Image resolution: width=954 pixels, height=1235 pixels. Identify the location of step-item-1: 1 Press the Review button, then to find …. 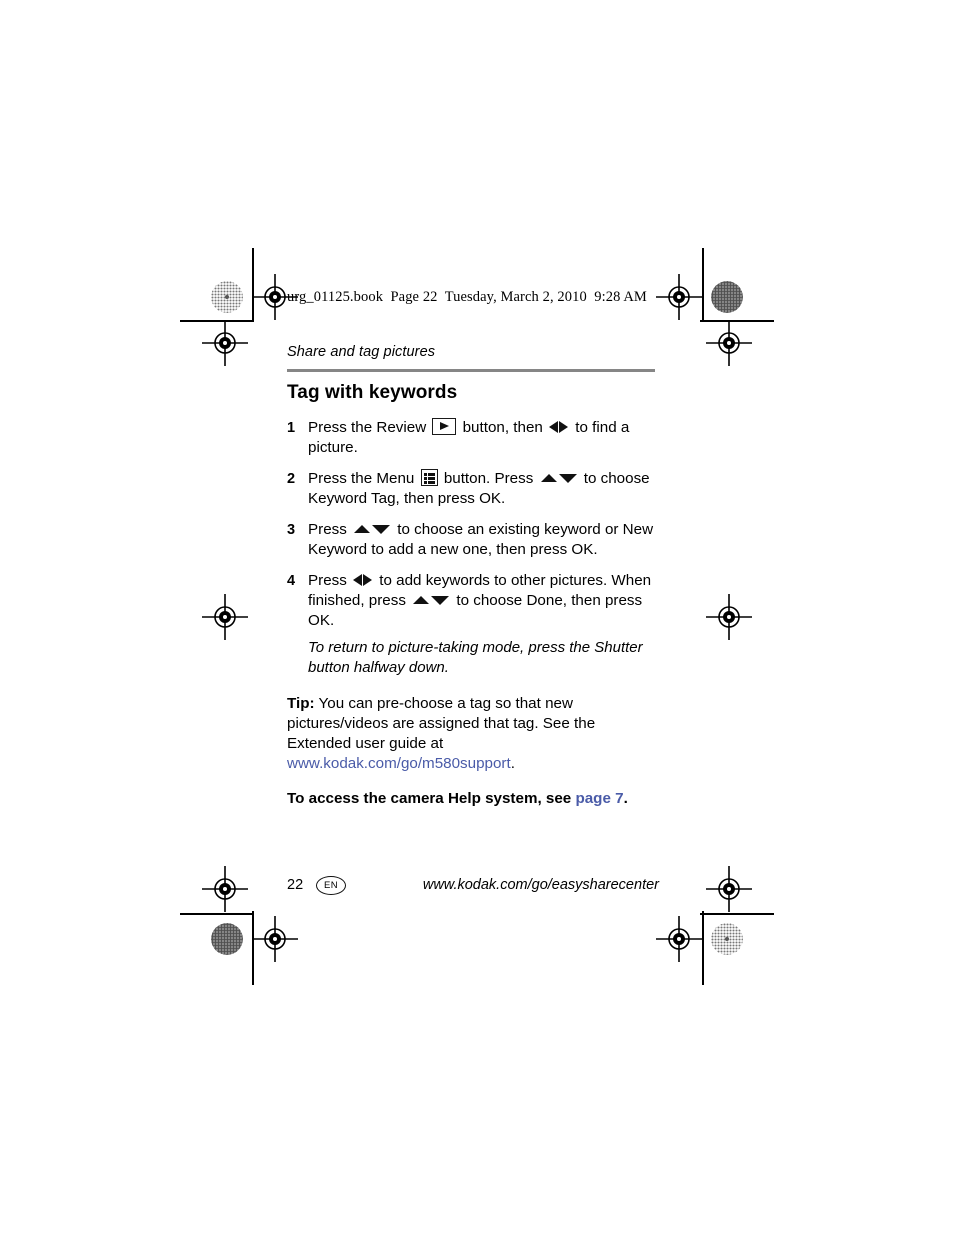
(473, 438).